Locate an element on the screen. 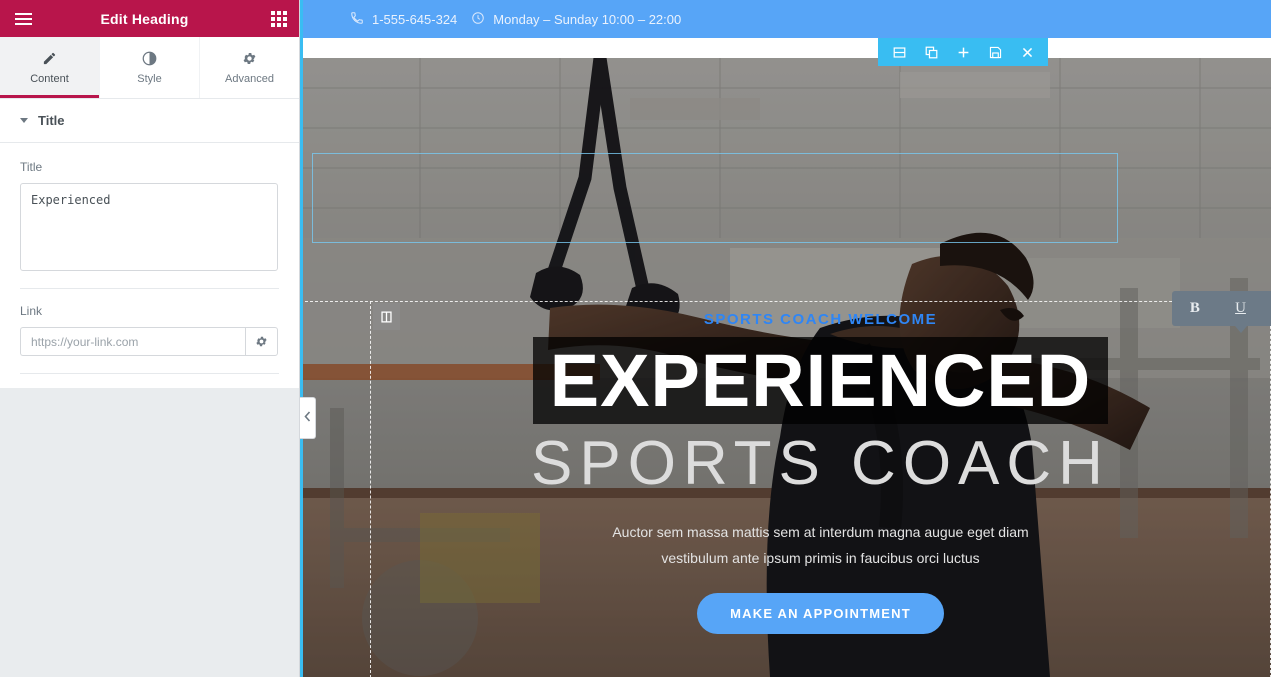 The width and height of the screenshot is (1271, 677). heading-widget: EXPERIENCED is located at coordinates (820, 380).